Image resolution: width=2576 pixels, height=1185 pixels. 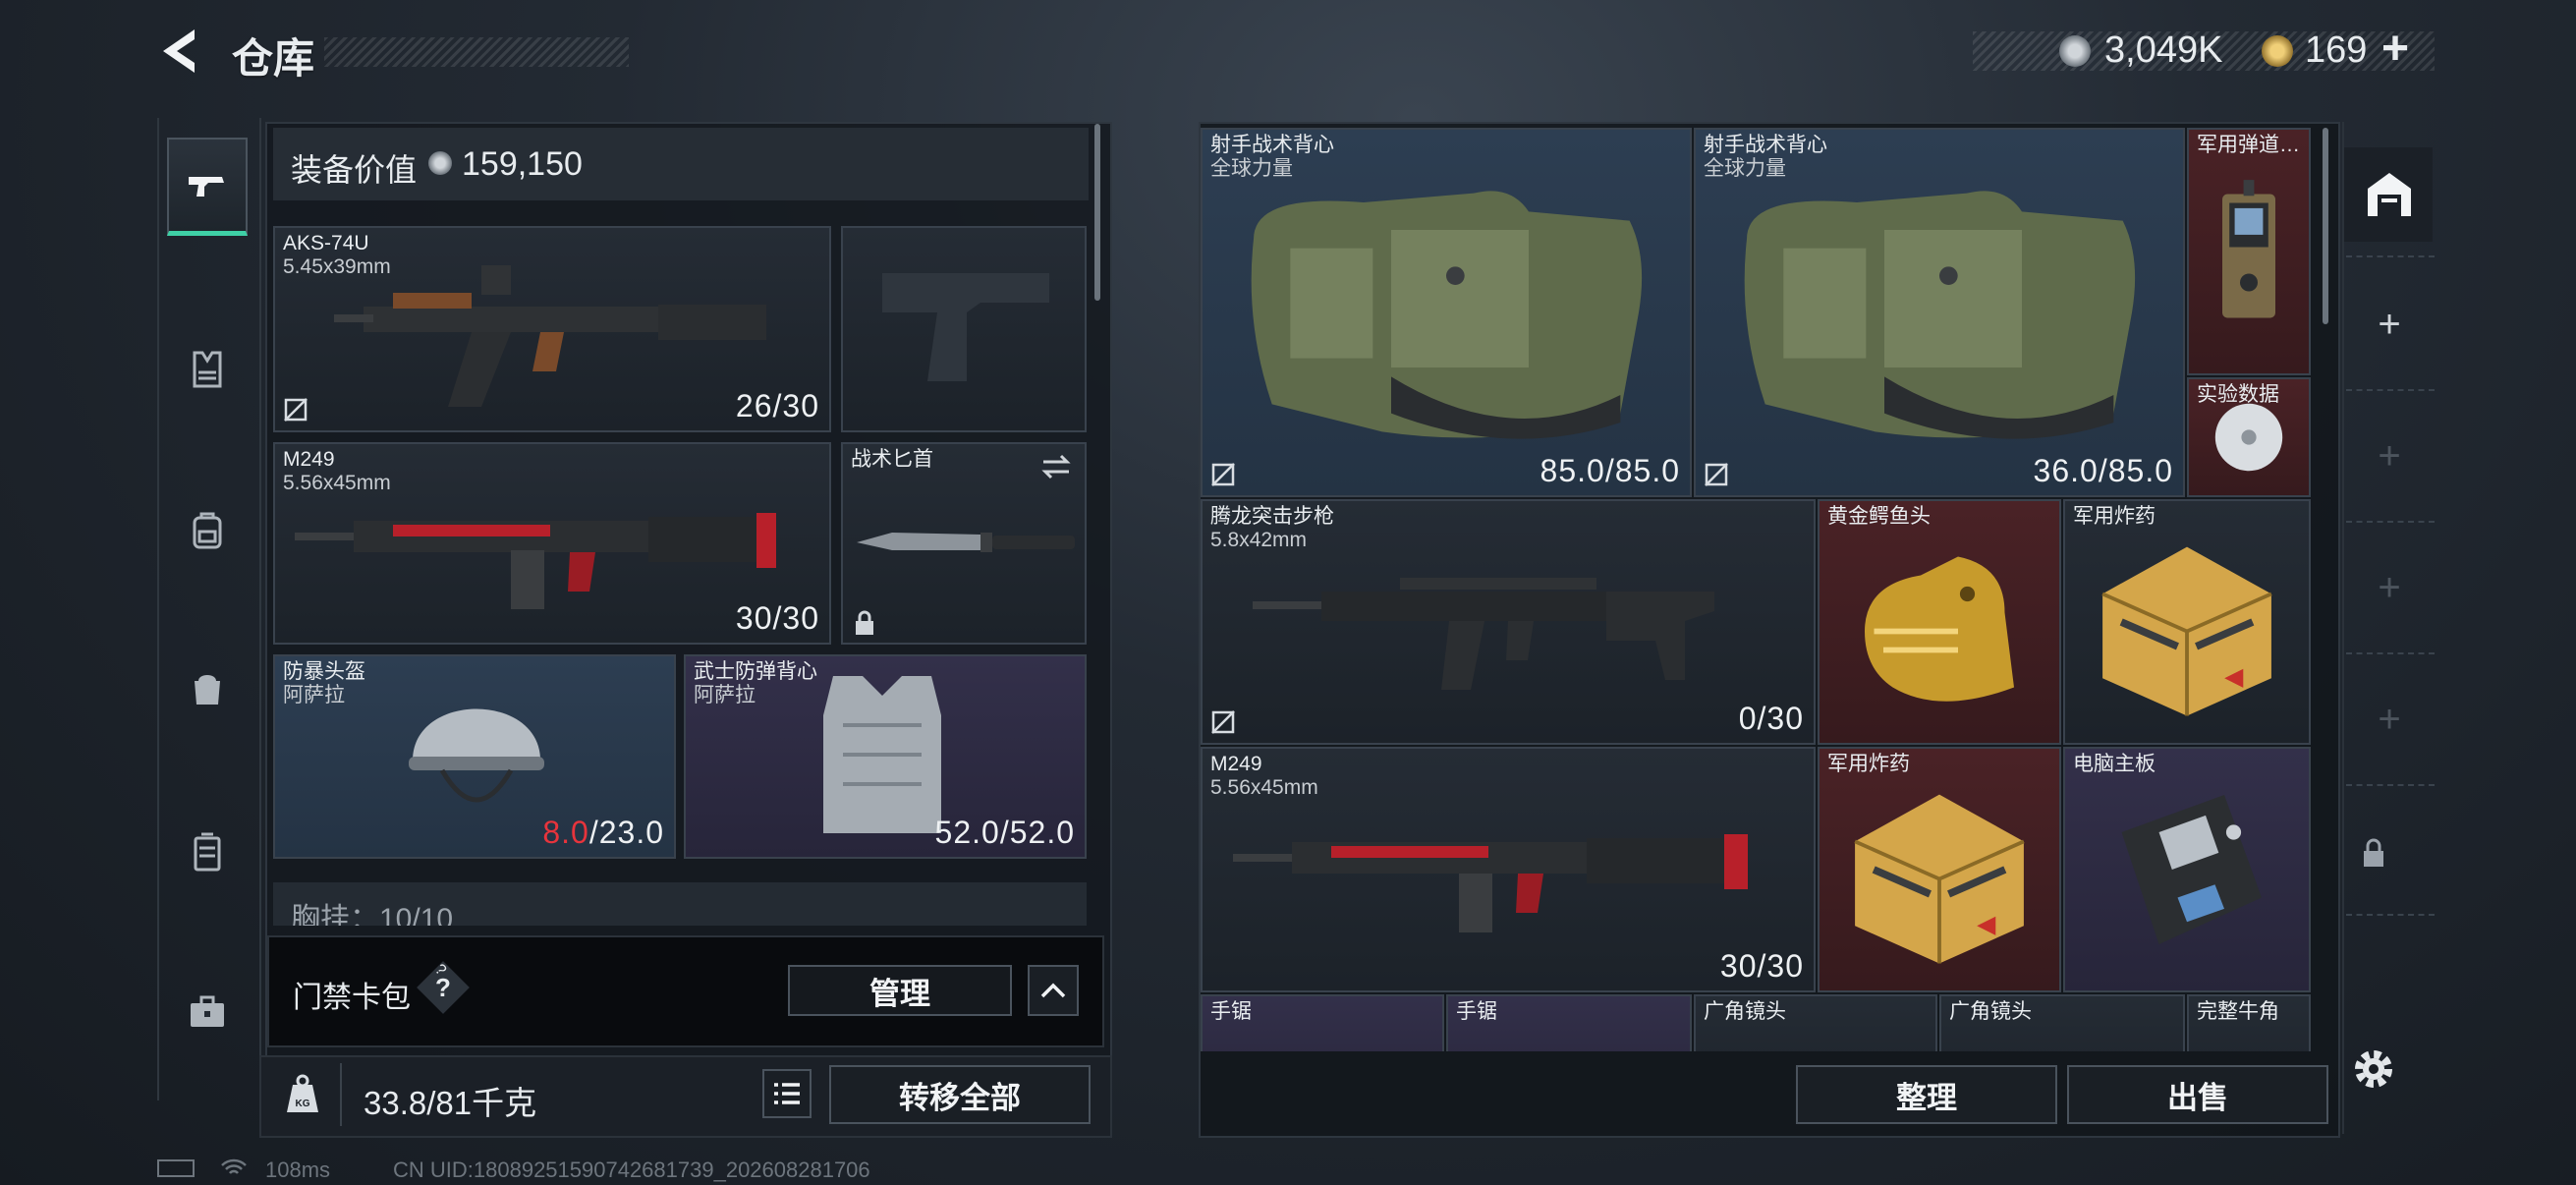 I want to click on armor-slot: 武士防弹背心 阿萨拉 52.0/52.0, so click(x=885, y=757).